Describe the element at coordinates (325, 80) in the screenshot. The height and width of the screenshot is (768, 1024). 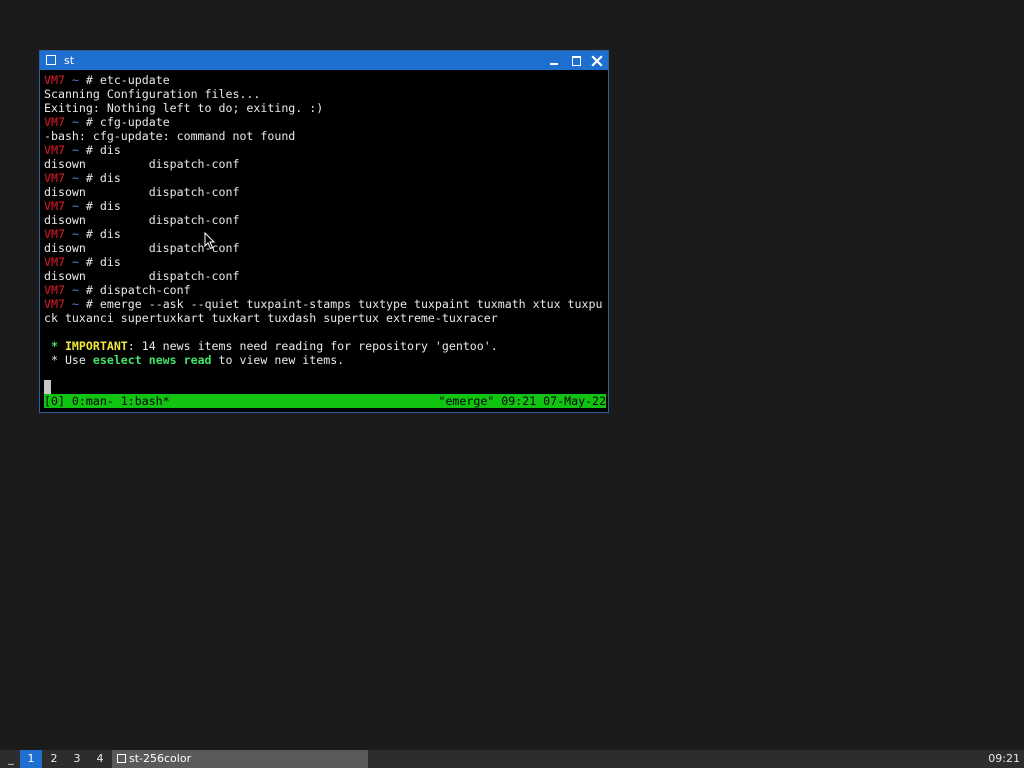
I see `terminal-line: VM7 ~ # etc-update` at that location.